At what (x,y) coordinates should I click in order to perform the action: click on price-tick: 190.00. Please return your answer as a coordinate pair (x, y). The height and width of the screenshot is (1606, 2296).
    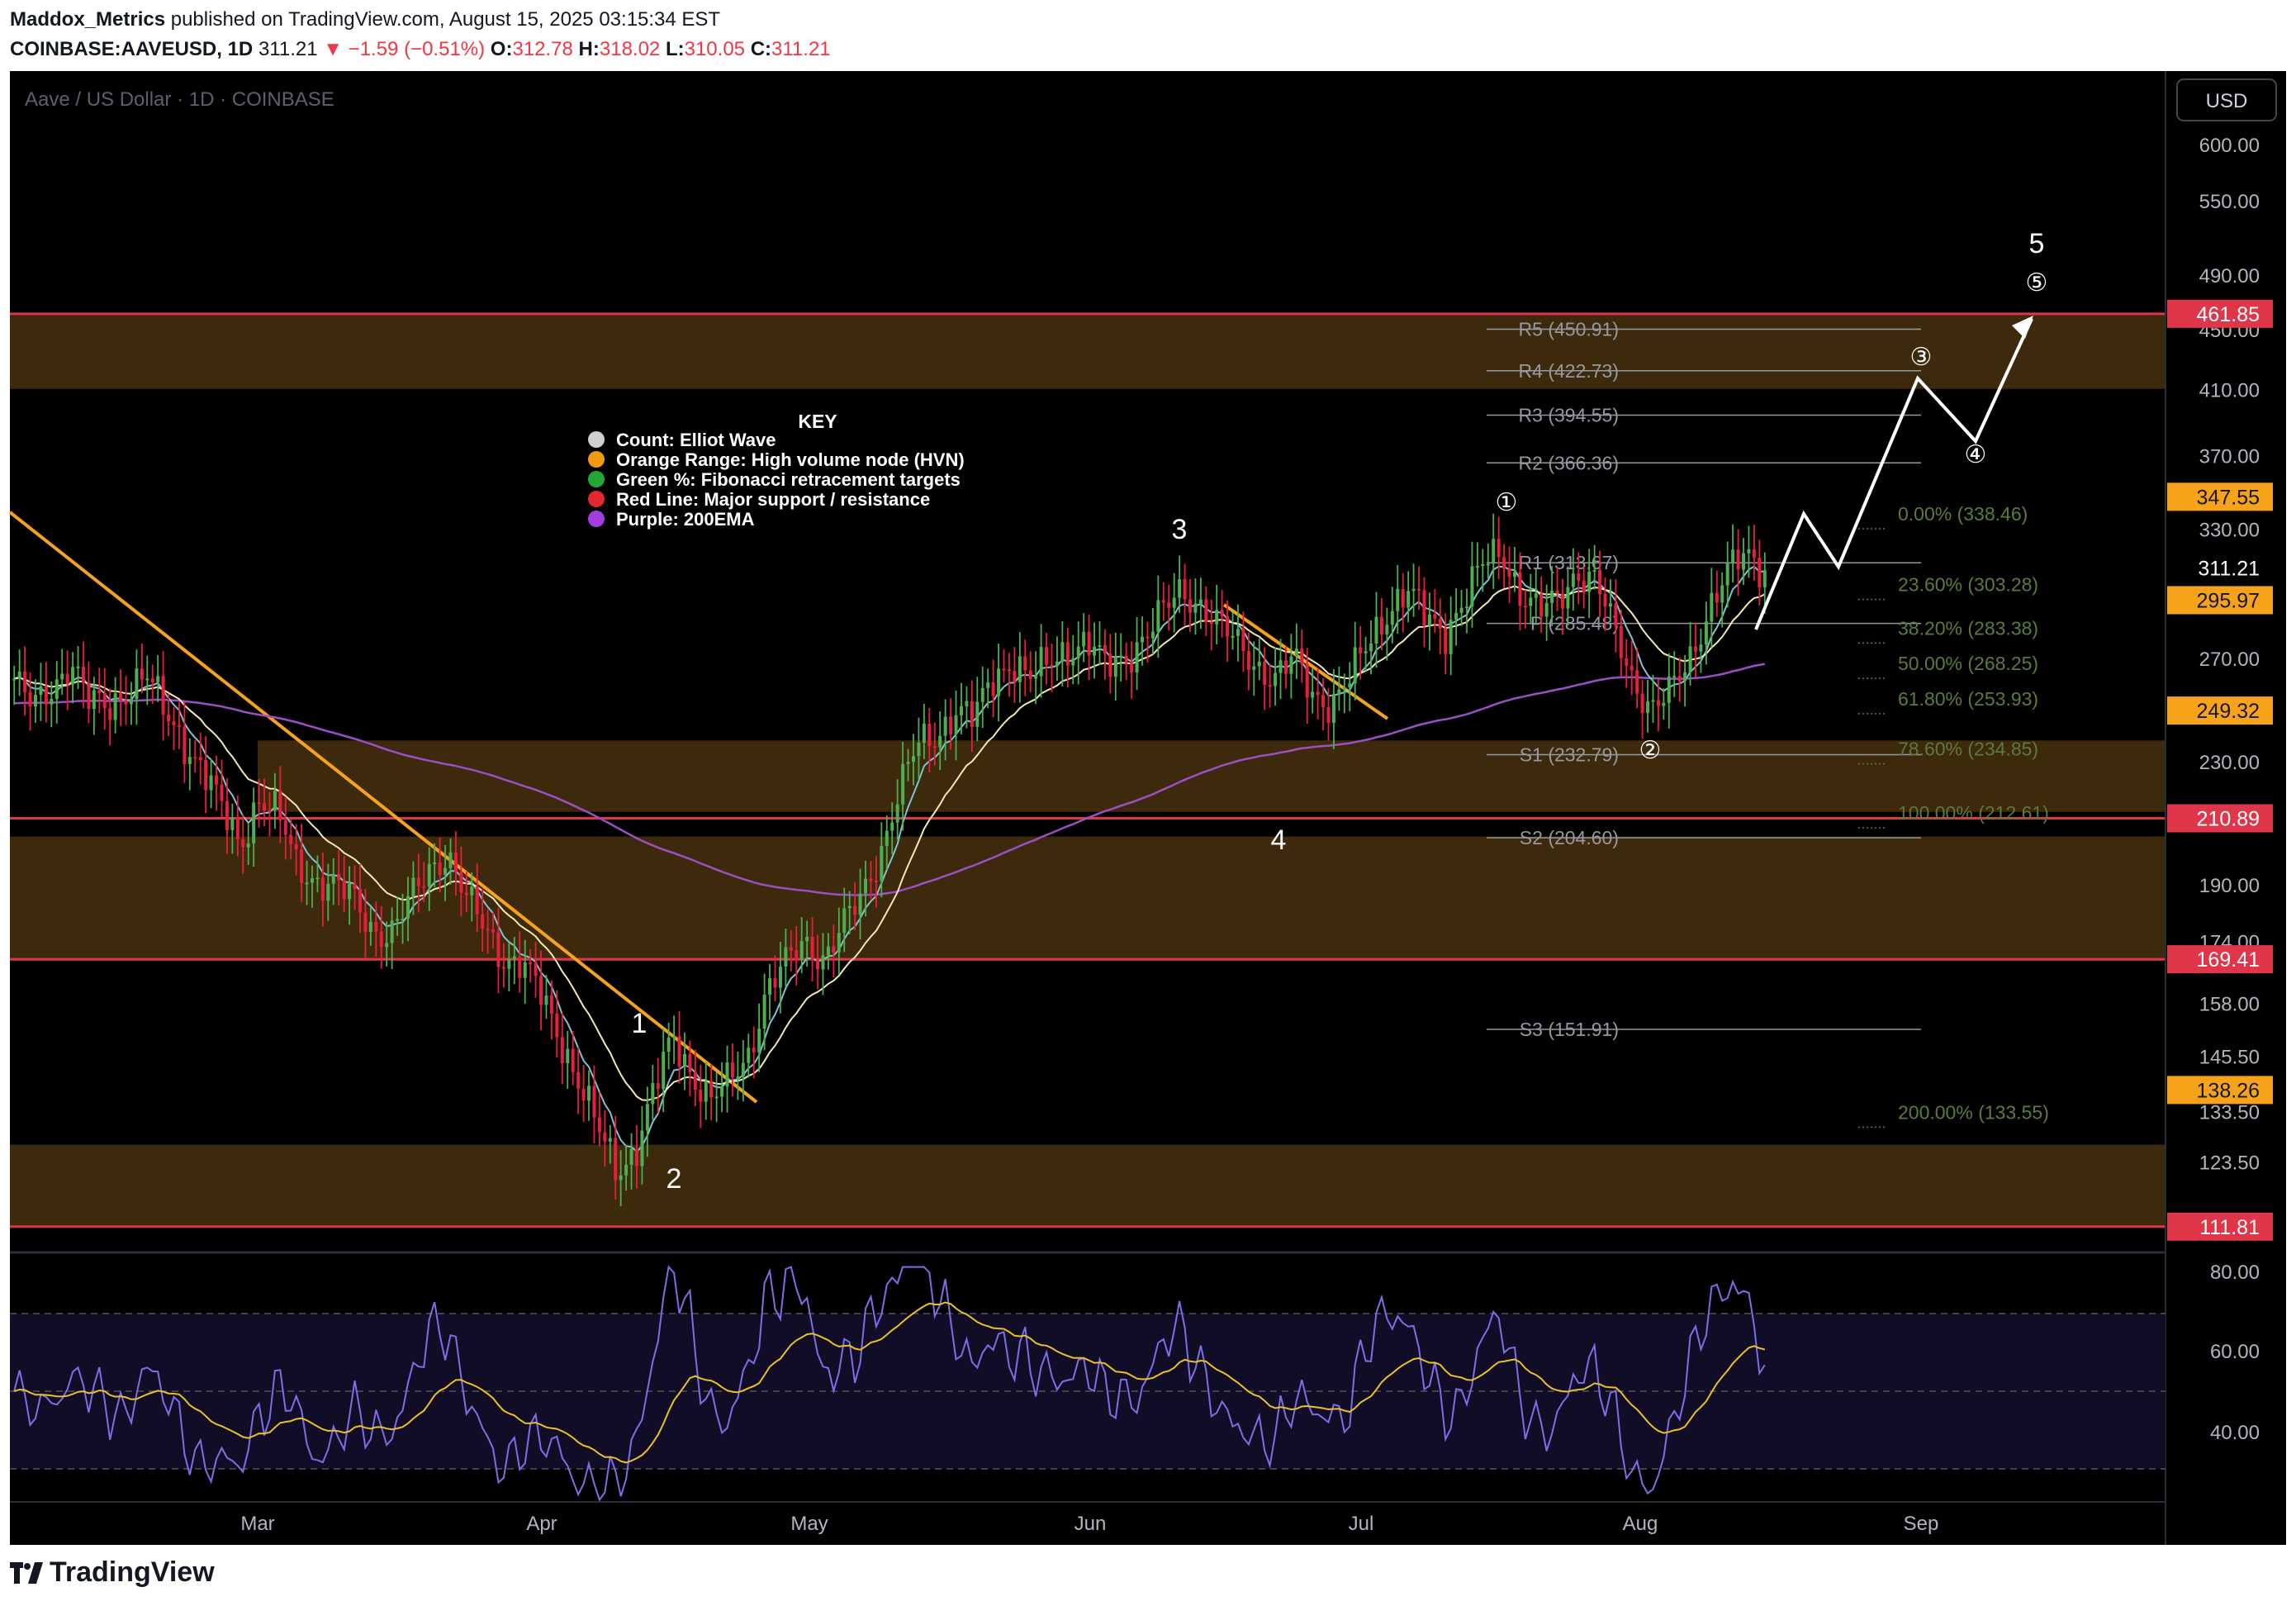
    Looking at the image, I should click on (2229, 886).